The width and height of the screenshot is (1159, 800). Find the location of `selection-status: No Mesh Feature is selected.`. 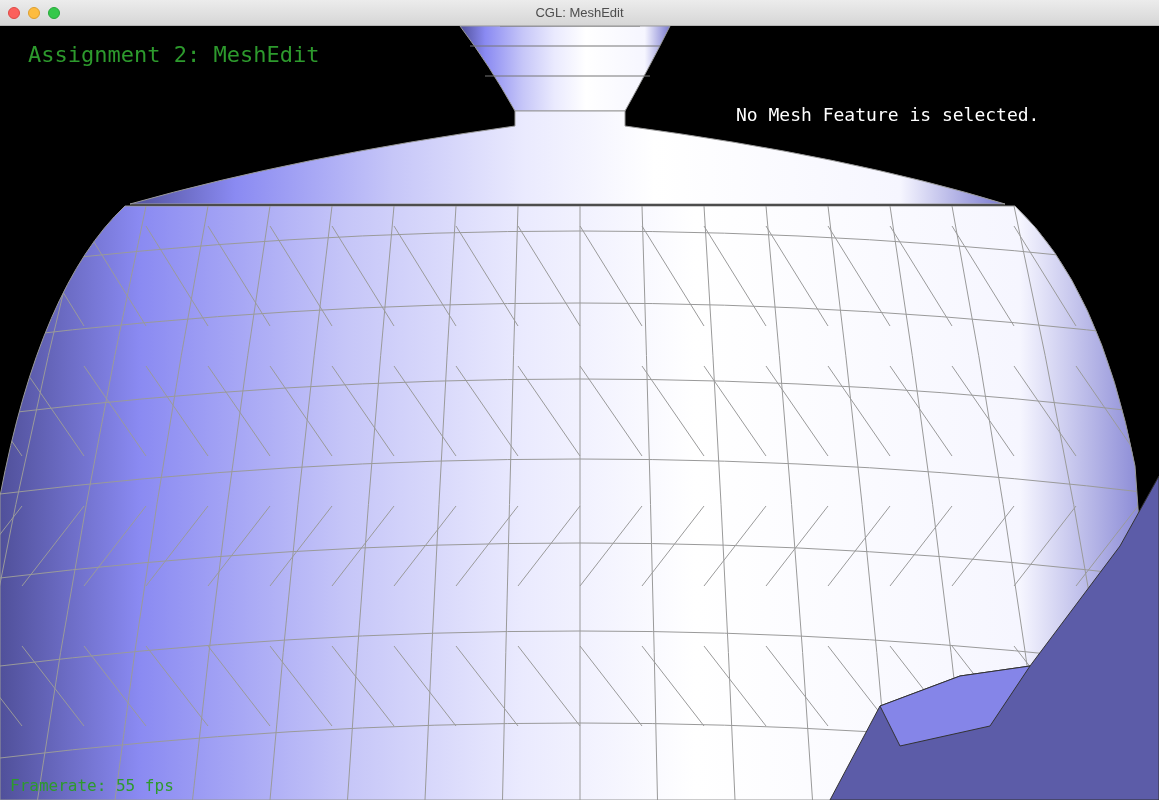

selection-status: No Mesh Feature is selected. is located at coordinates (888, 114).